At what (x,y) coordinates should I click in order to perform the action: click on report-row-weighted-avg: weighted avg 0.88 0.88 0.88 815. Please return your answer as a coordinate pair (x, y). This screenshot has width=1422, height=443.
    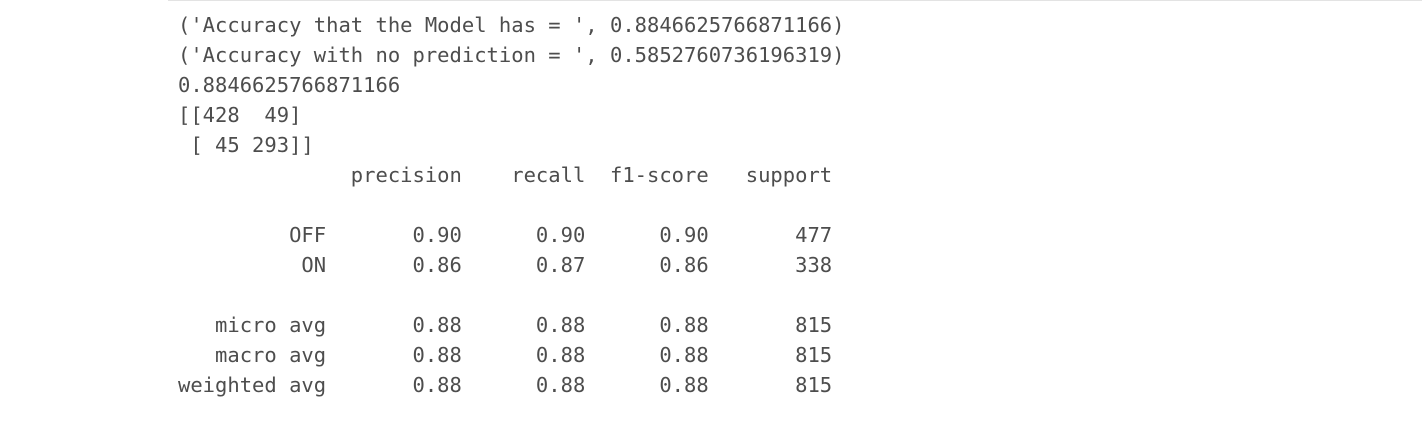
    Looking at the image, I should click on (505, 385).